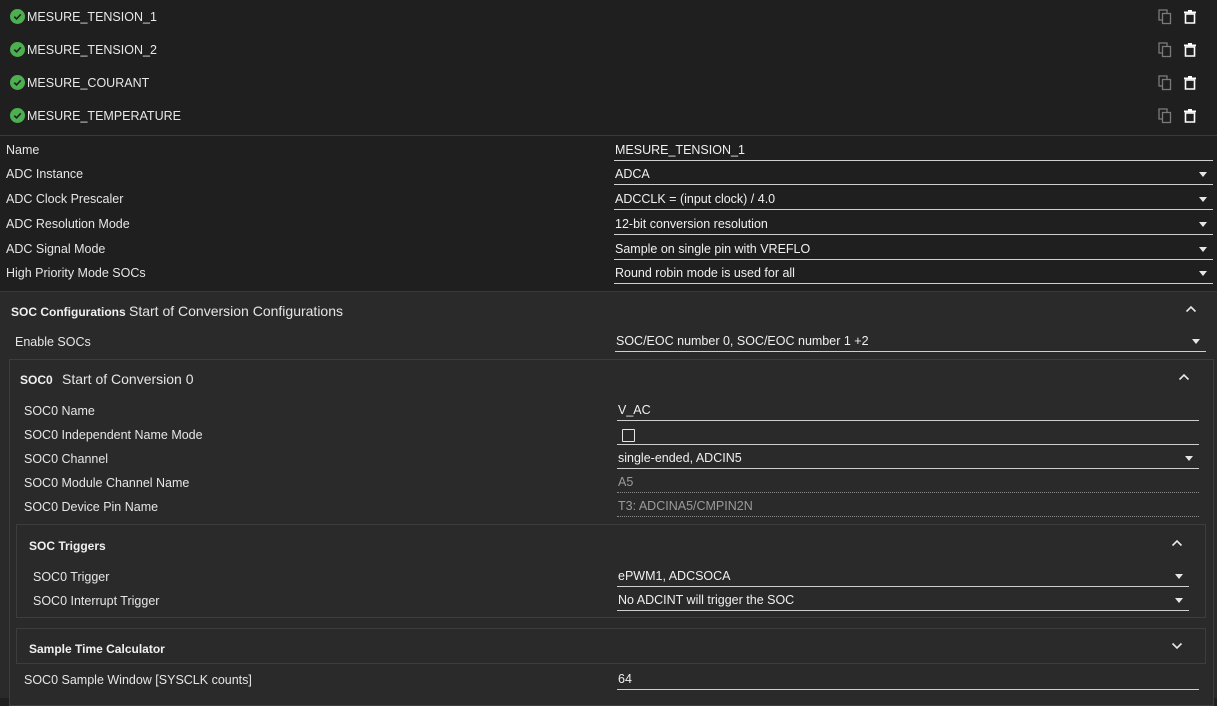  I want to click on soc0-module-field: A5, so click(908, 483).